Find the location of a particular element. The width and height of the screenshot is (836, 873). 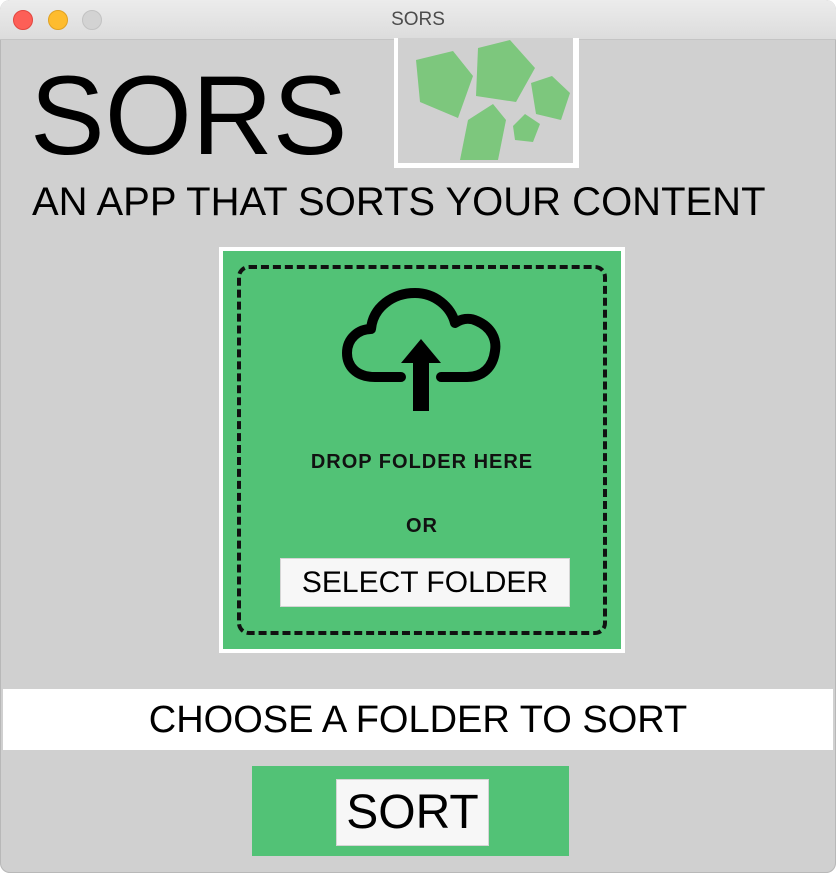

drop-folder-label: DROP FOLDER HERE is located at coordinates (422, 462).